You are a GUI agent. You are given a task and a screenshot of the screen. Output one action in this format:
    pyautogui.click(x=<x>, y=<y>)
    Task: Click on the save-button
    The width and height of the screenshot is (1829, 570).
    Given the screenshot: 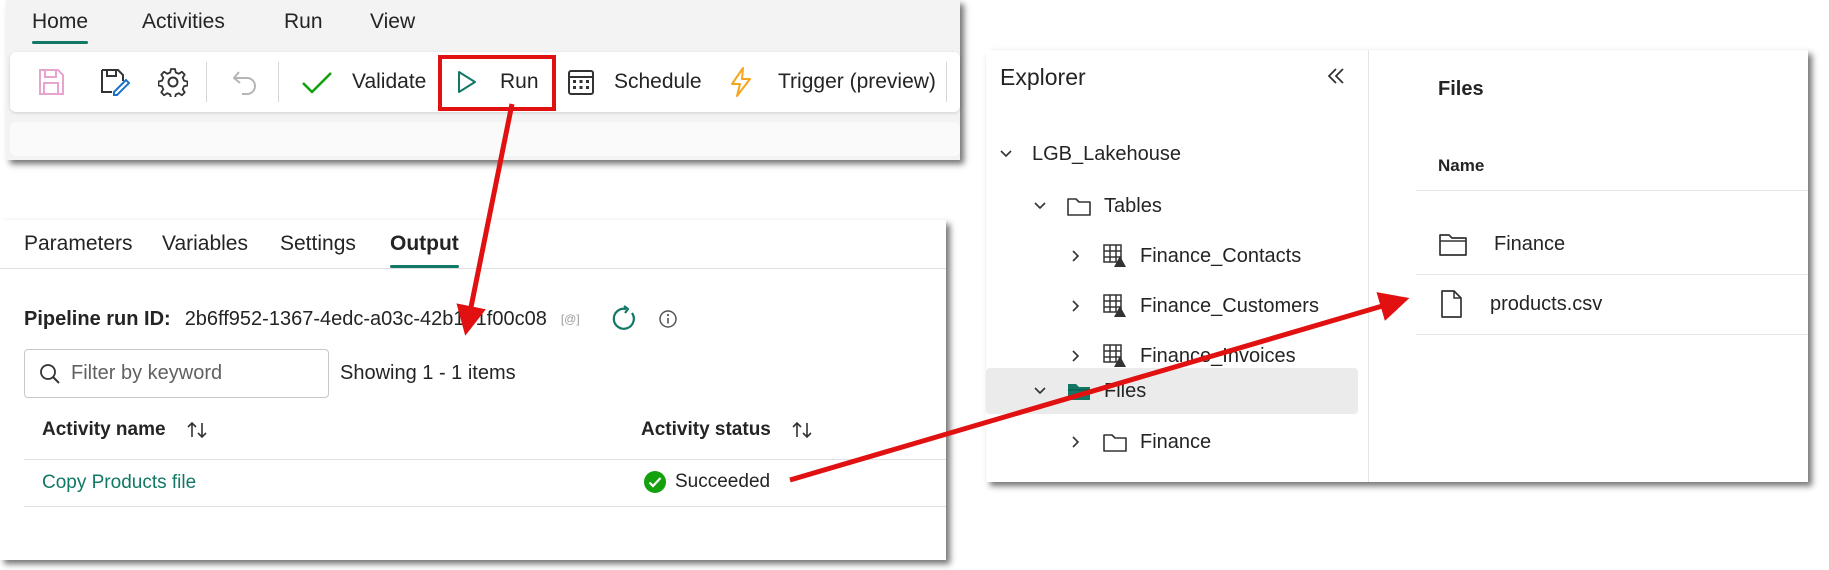 What is the action you would take?
    pyautogui.click(x=51, y=82)
    